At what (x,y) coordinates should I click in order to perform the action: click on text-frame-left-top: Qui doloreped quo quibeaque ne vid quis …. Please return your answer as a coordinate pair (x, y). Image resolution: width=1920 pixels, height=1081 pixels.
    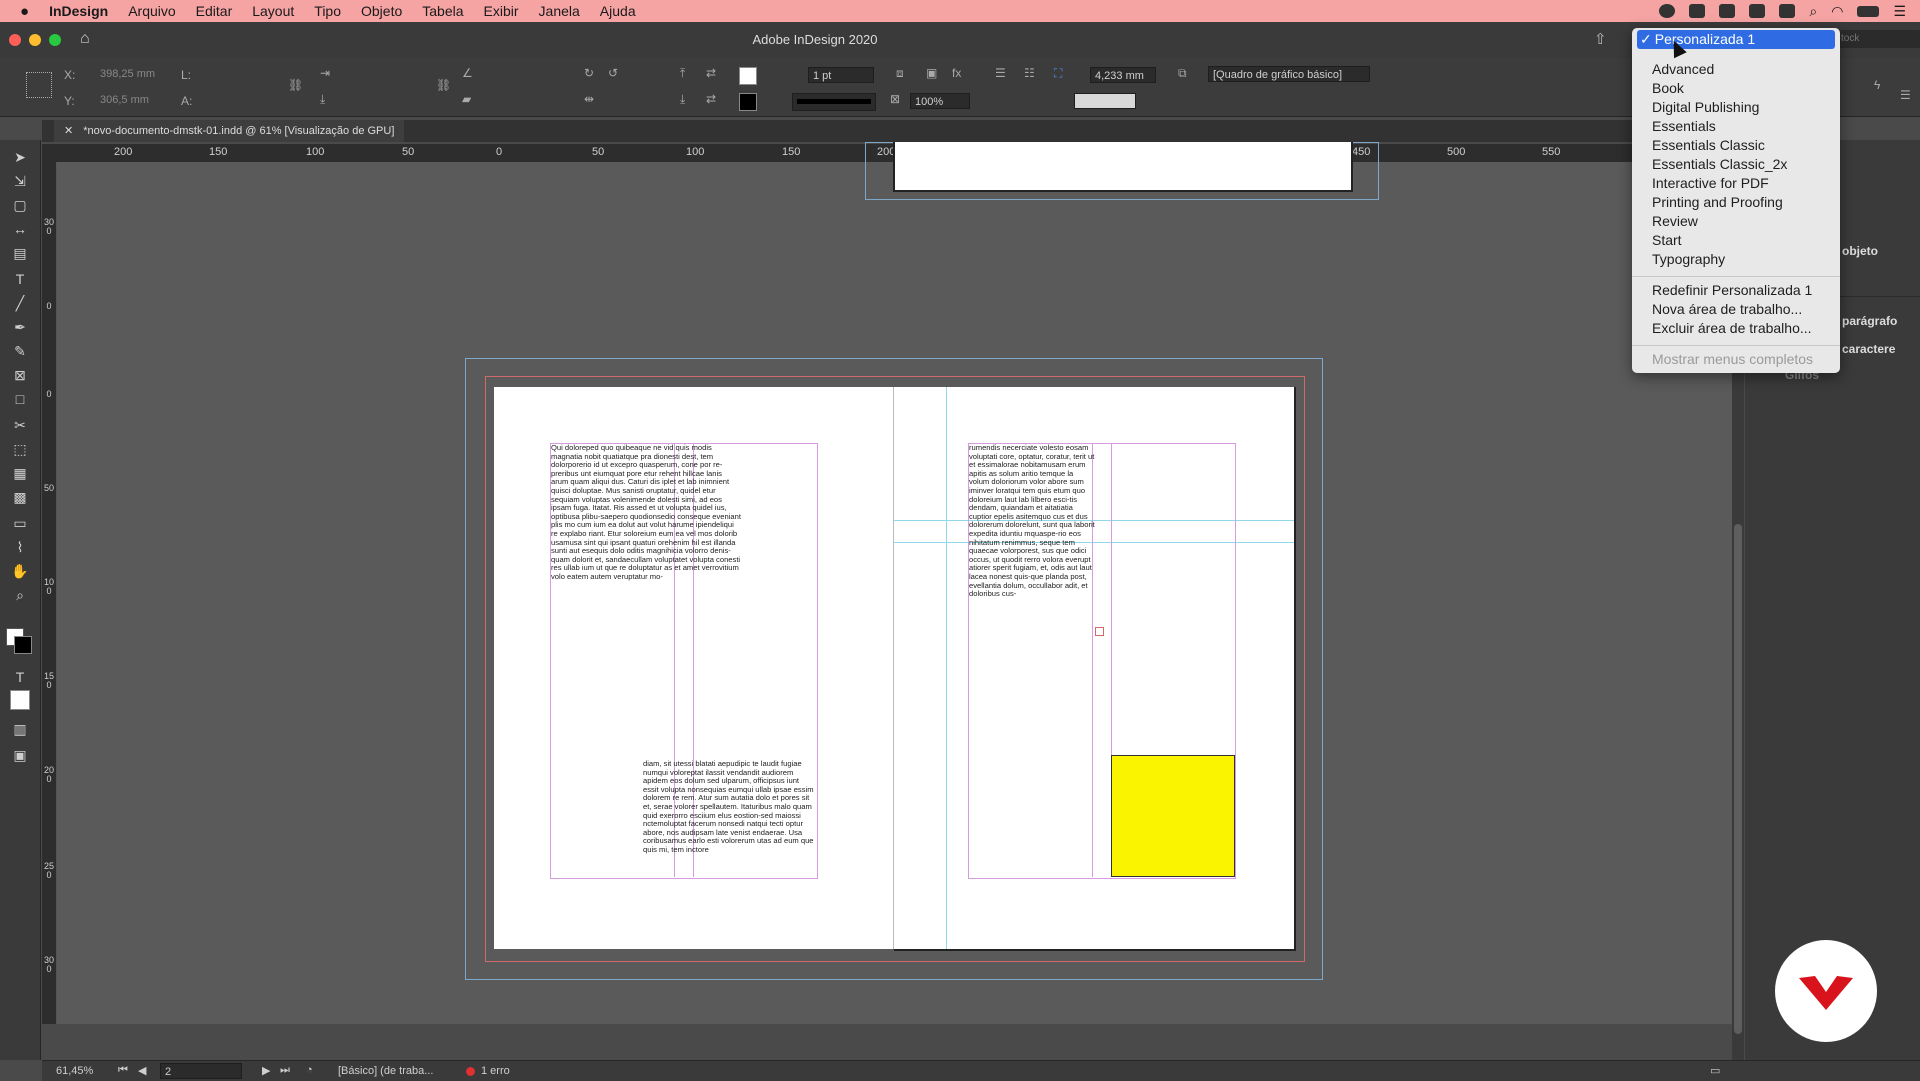
    Looking at the image, I should click on (646, 542).